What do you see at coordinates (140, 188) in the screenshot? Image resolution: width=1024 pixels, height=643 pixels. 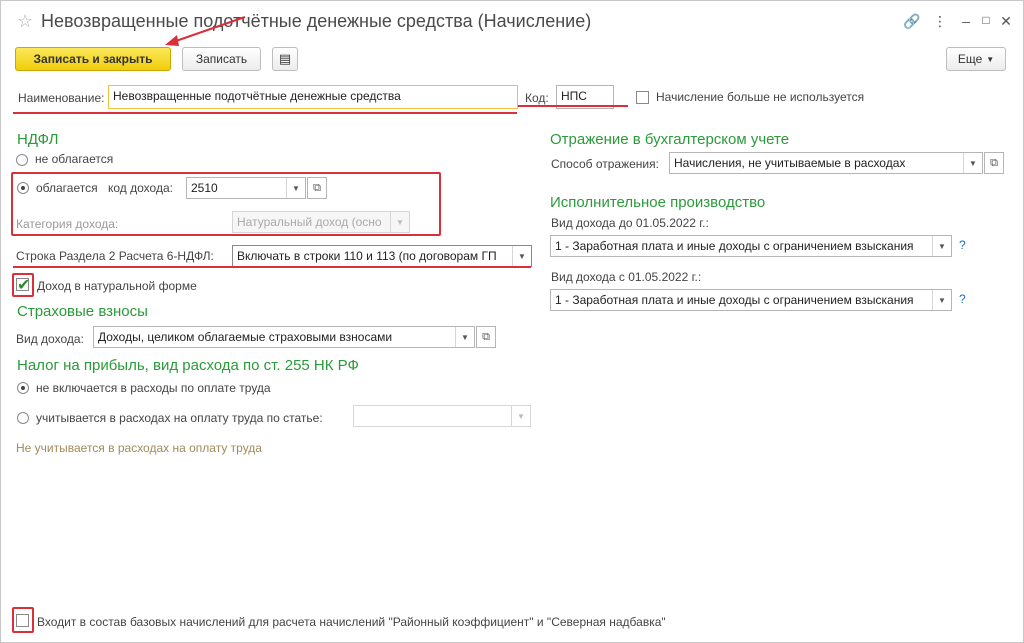 I see `income-code-label: код дохода:` at bounding box center [140, 188].